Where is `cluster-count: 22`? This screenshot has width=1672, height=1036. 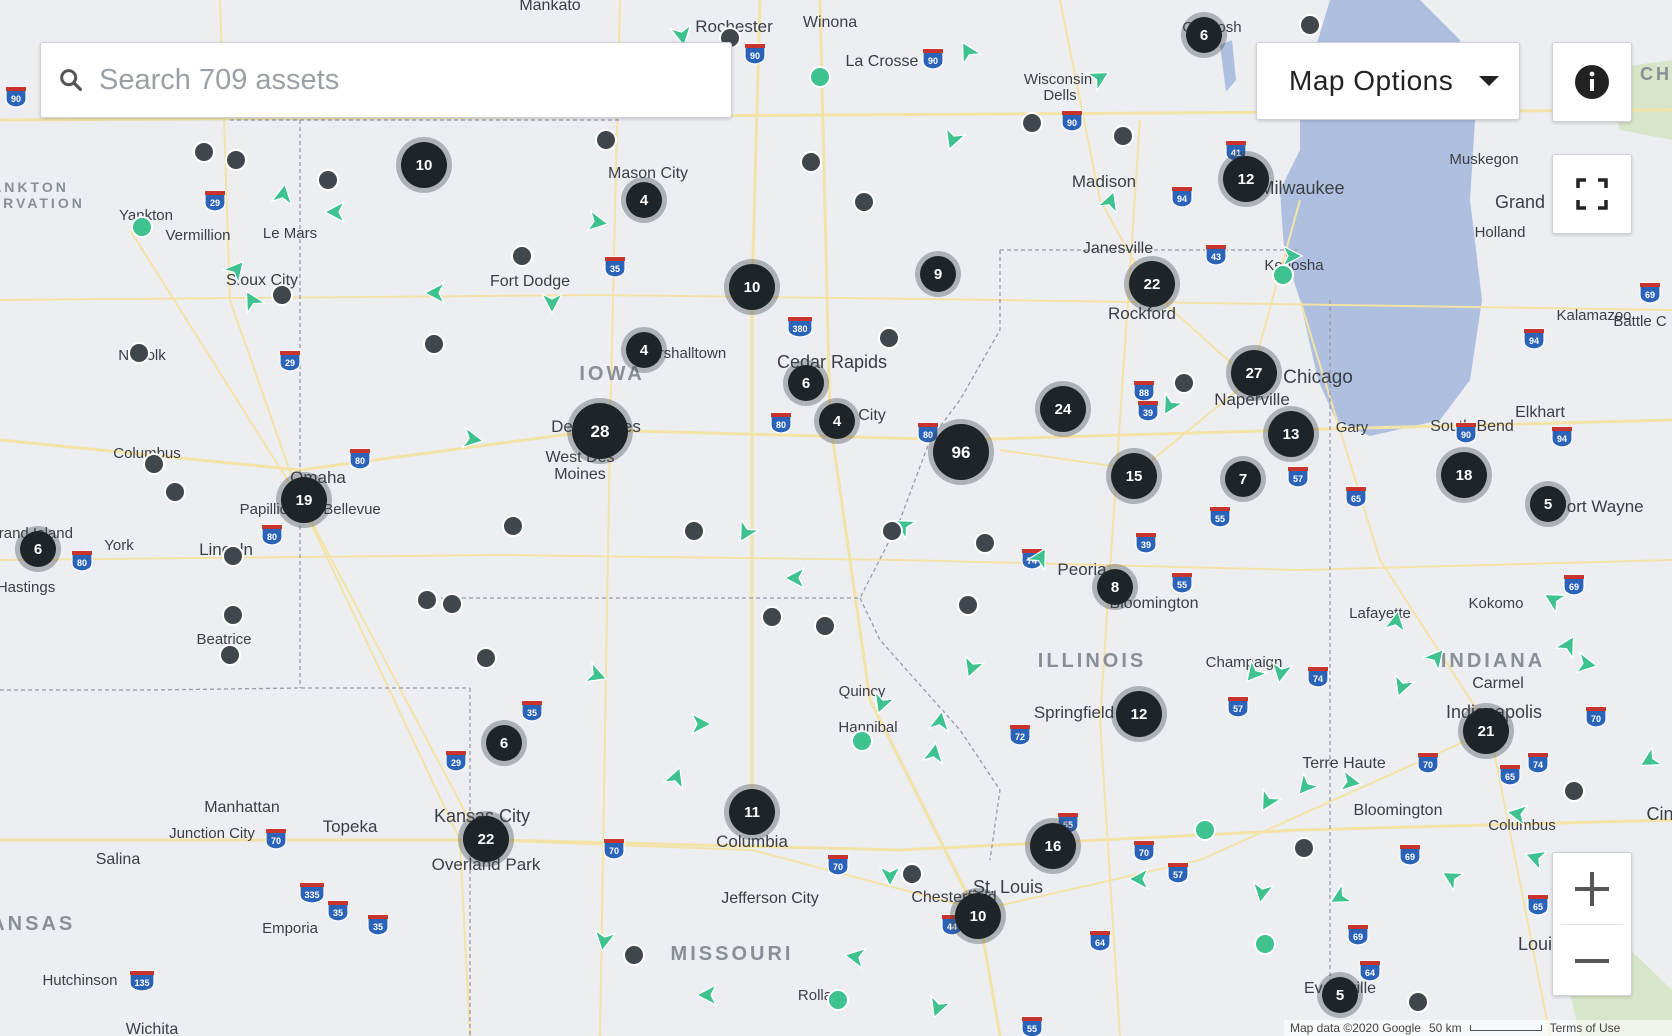 cluster-count: 22 is located at coordinates (1152, 284).